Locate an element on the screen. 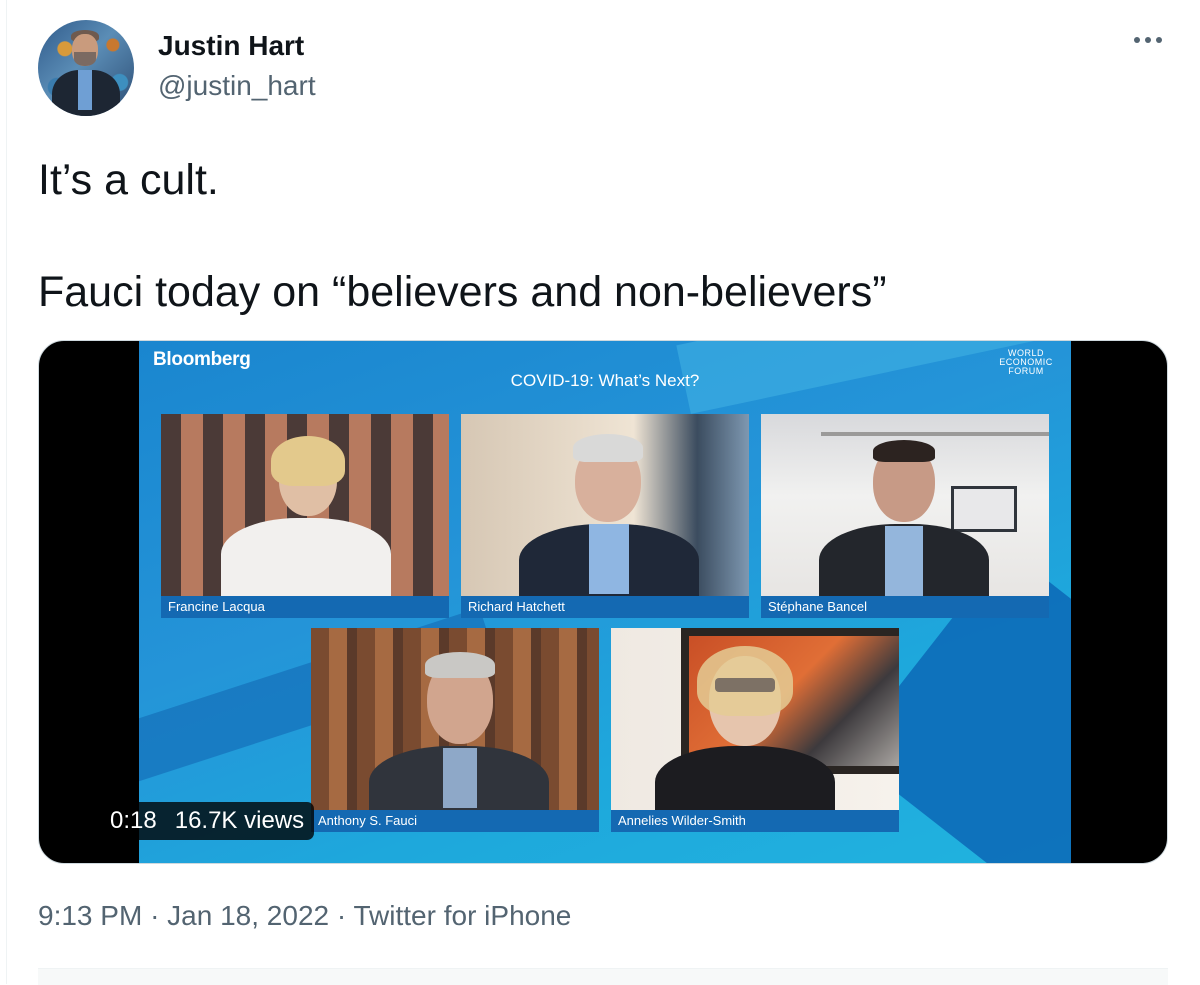 The image size is (1200, 985). program-title: COVID-19: What’s Next? is located at coordinates (605, 380).